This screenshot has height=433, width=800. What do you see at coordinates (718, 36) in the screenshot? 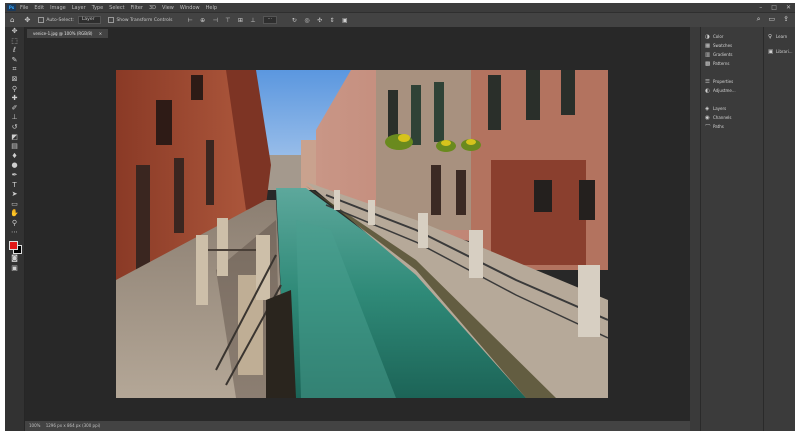
I see `panel-label: Color` at bounding box center [718, 36].